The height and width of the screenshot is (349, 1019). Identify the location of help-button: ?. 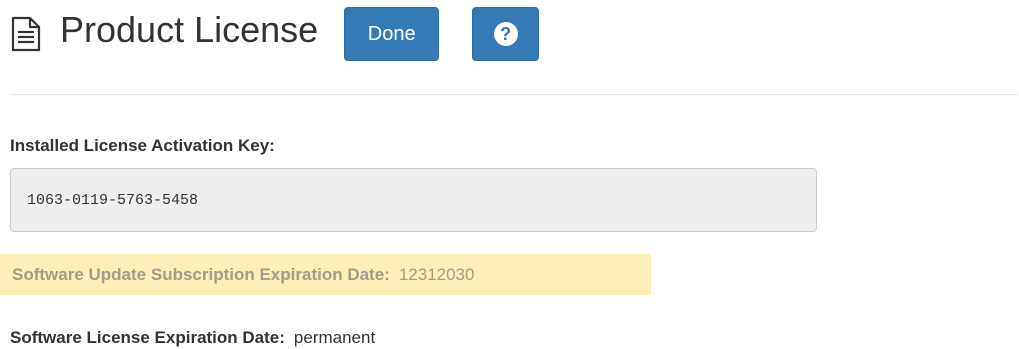
(506, 34).